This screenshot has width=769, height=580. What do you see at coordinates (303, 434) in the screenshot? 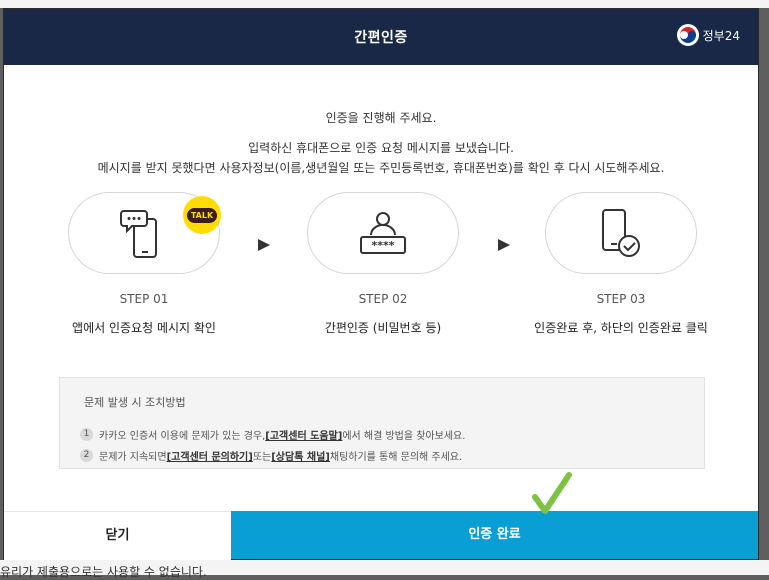
I see `help-center-link: [고객센터 도움말]` at bounding box center [303, 434].